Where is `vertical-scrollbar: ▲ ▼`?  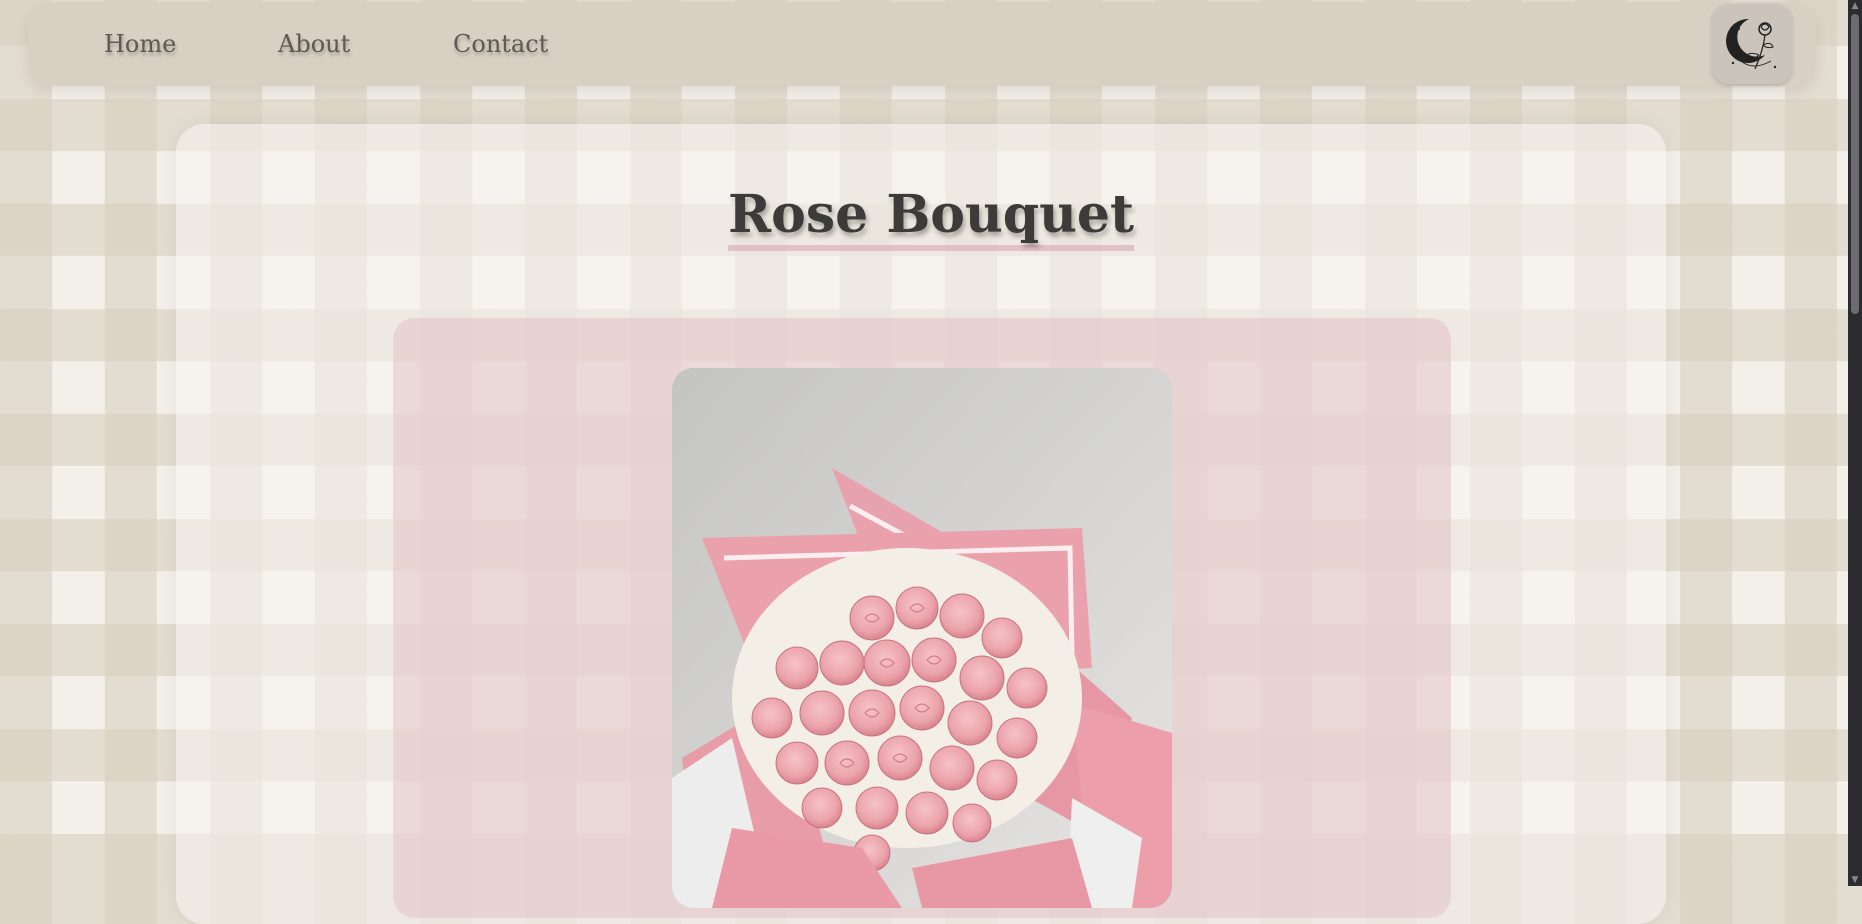 vertical-scrollbar: ▲ ▼ is located at coordinates (1855, 443).